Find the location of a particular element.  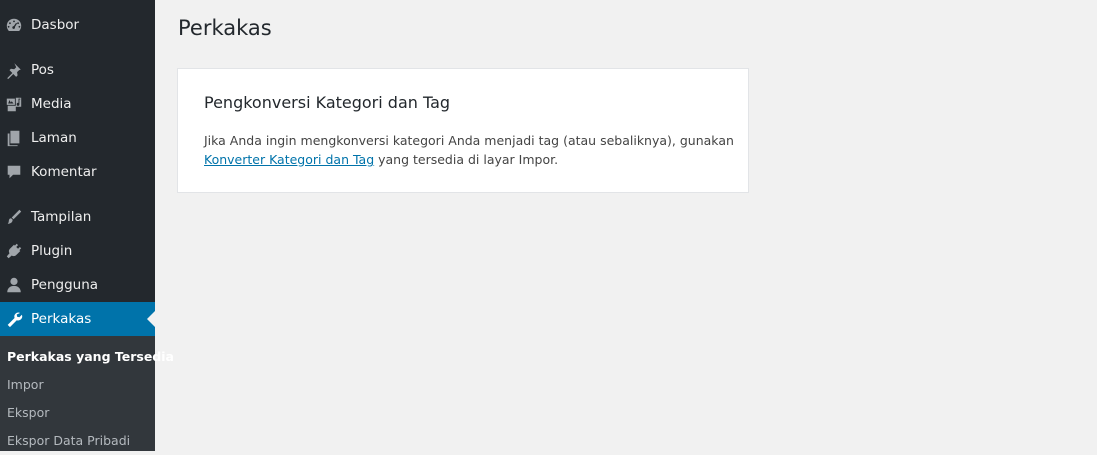

card-desc-after: yang tersedia di layar Impor. is located at coordinates (466, 159).